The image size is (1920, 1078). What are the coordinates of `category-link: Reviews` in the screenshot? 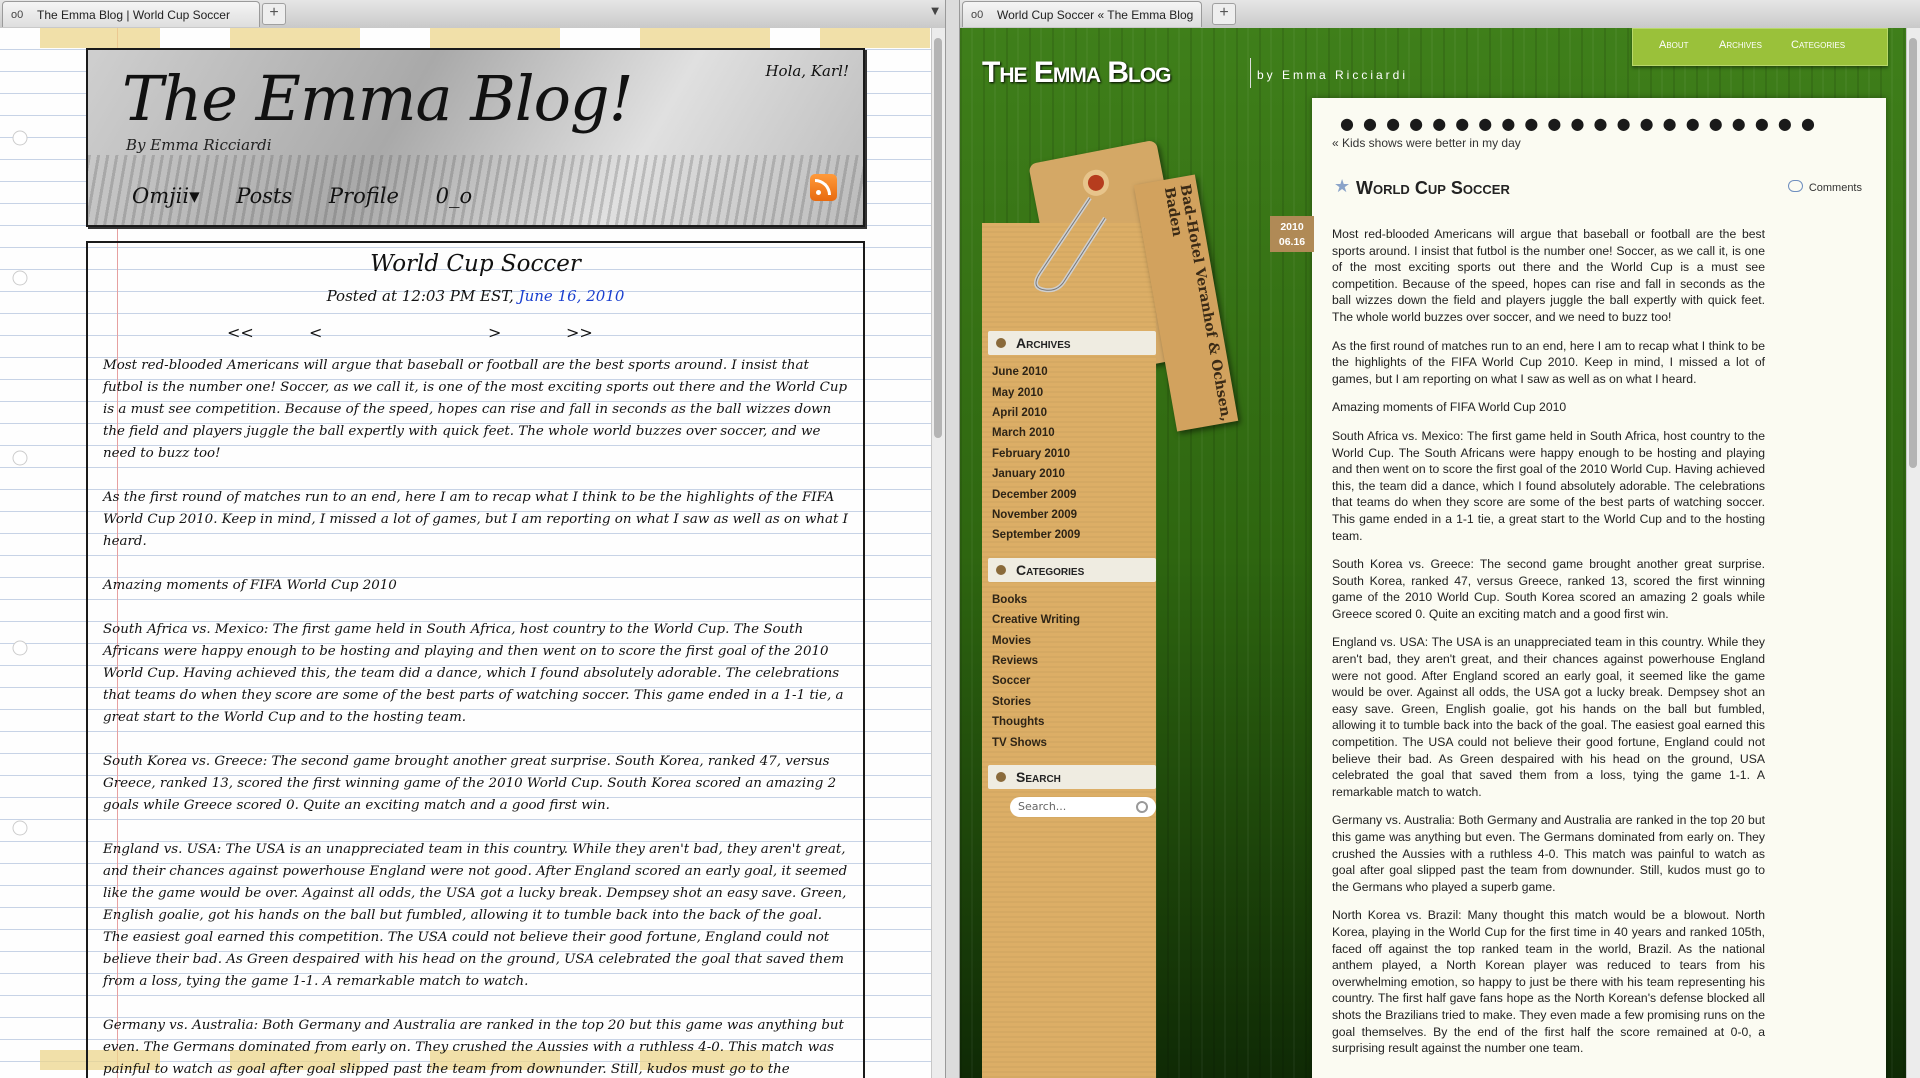 It's located at (1015, 661).